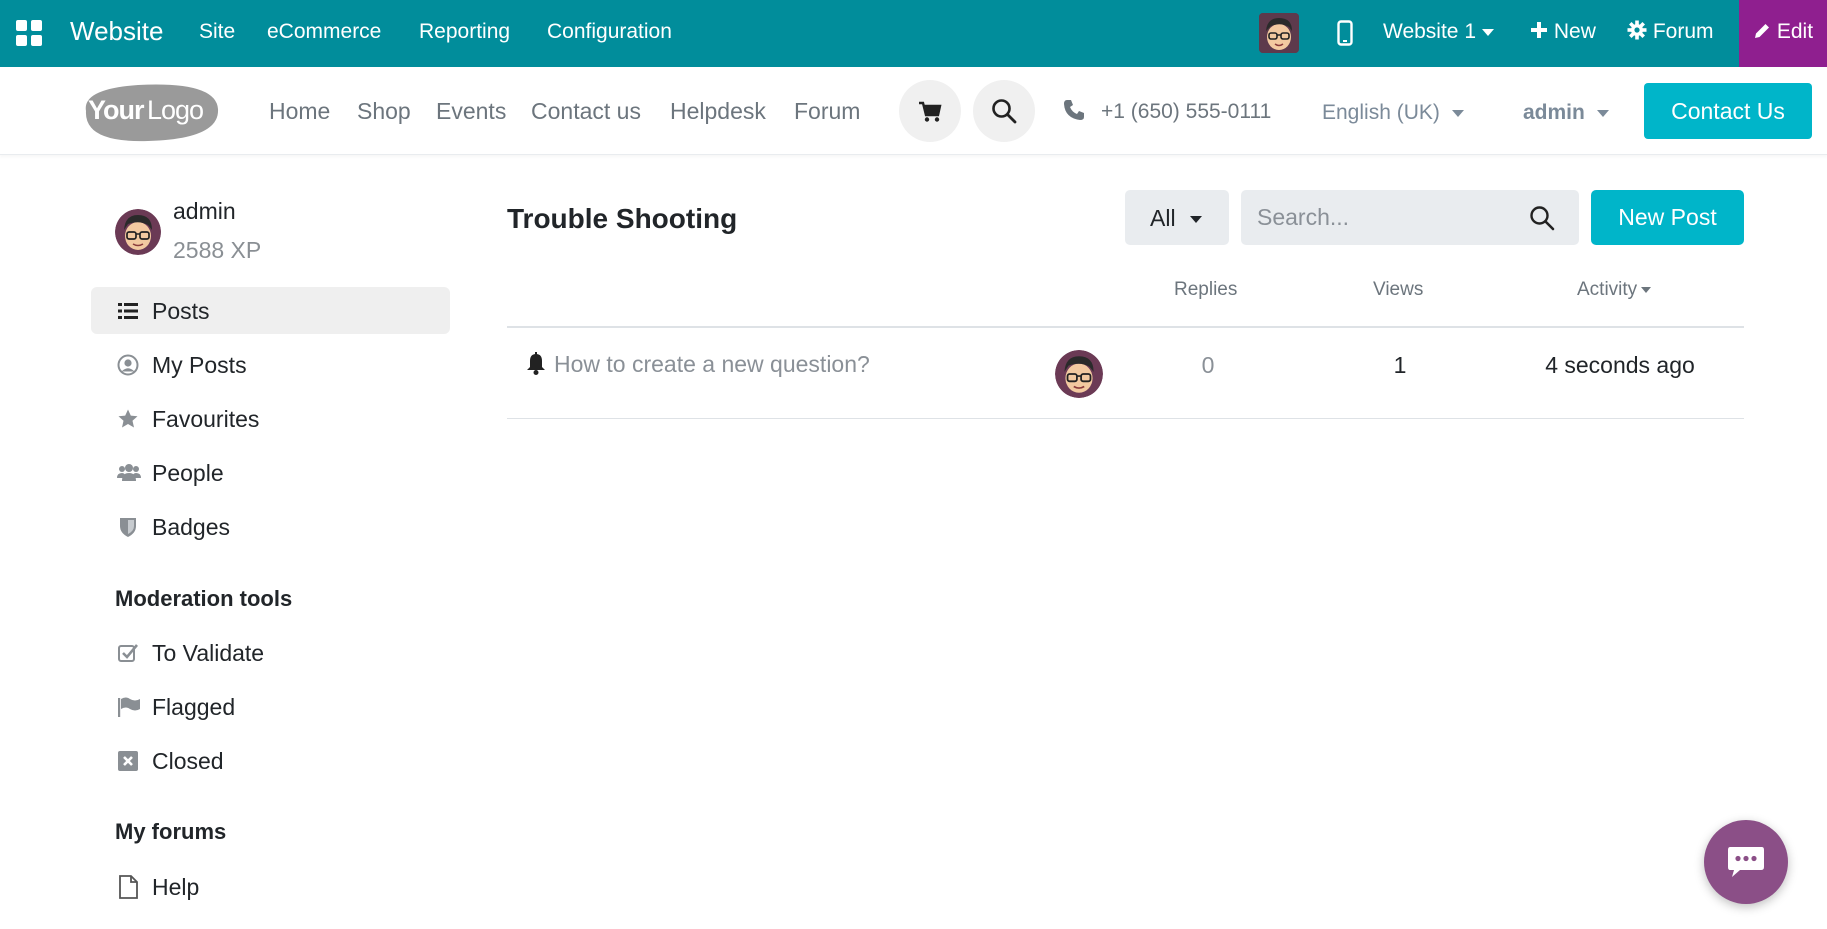 Image resolution: width=1827 pixels, height=929 pixels. What do you see at coordinates (138, 232) in the screenshot?
I see `profile-avatar` at bounding box center [138, 232].